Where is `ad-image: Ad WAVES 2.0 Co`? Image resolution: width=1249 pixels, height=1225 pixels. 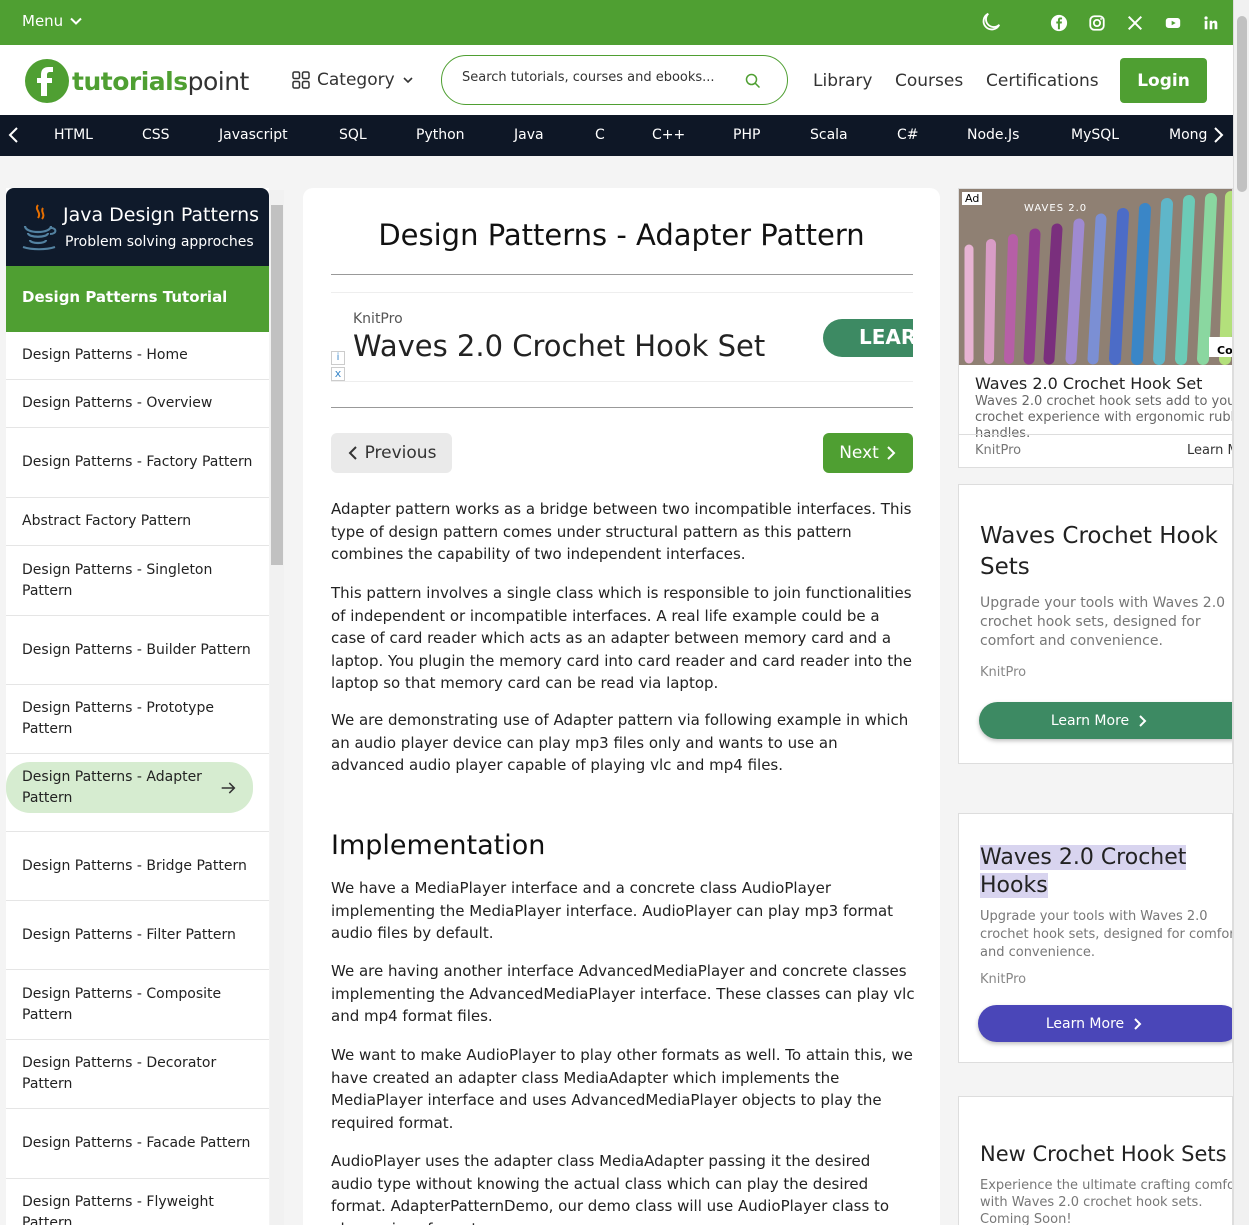 ad-image: Ad WAVES 2.0 Co is located at coordinates (1095, 277).